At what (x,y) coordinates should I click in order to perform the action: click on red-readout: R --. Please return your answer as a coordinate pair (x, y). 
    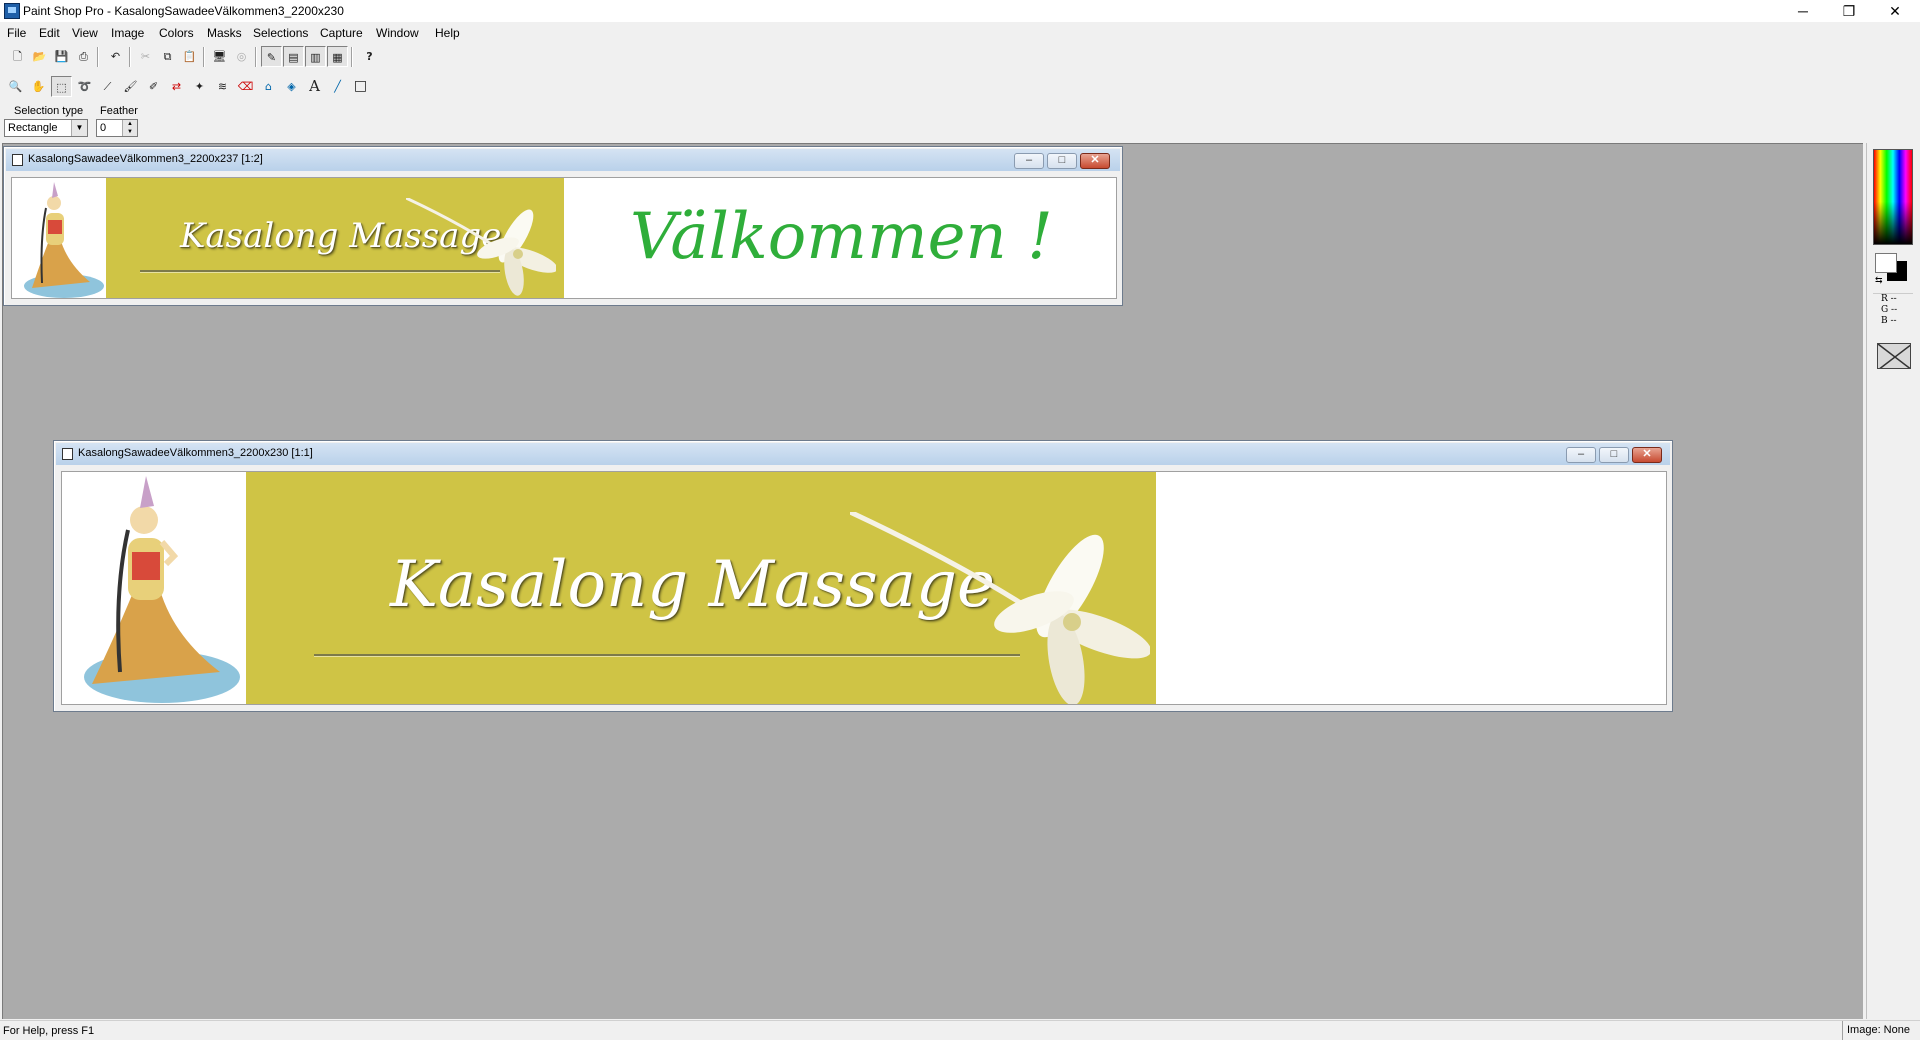
    Looking at the image, I should click on (1889, 299).